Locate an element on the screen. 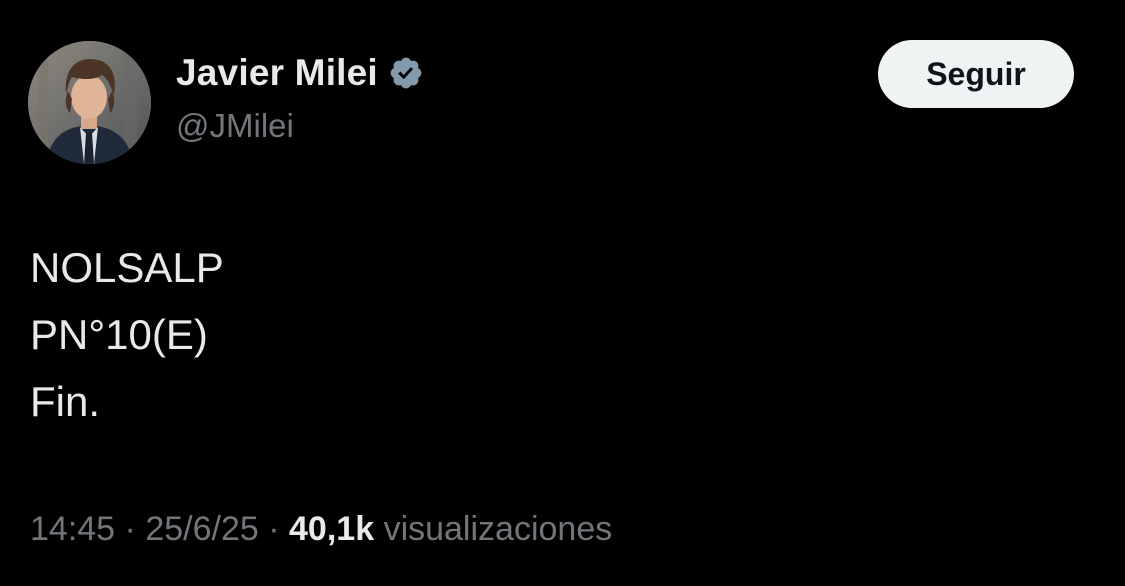 The width and height of the screenshot is (1125, 586). views-count: 40,1k is located at coordinates (332, 529).